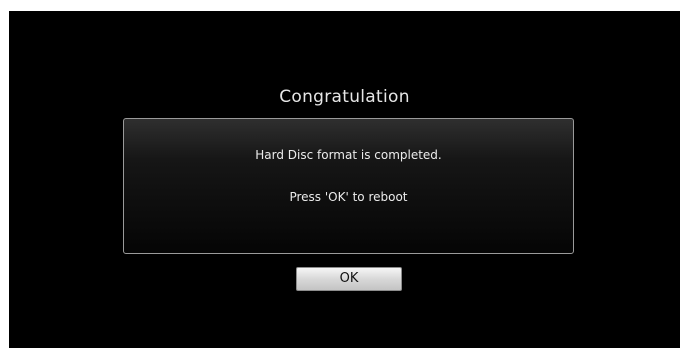 Image resolution: width=689 pixels, height=358 pixels. What do you see at coordinates (348, 155) in the screenshot?
I see `format-complete-message: Hard Disc format is completed.` at bounding box center [348, 155].